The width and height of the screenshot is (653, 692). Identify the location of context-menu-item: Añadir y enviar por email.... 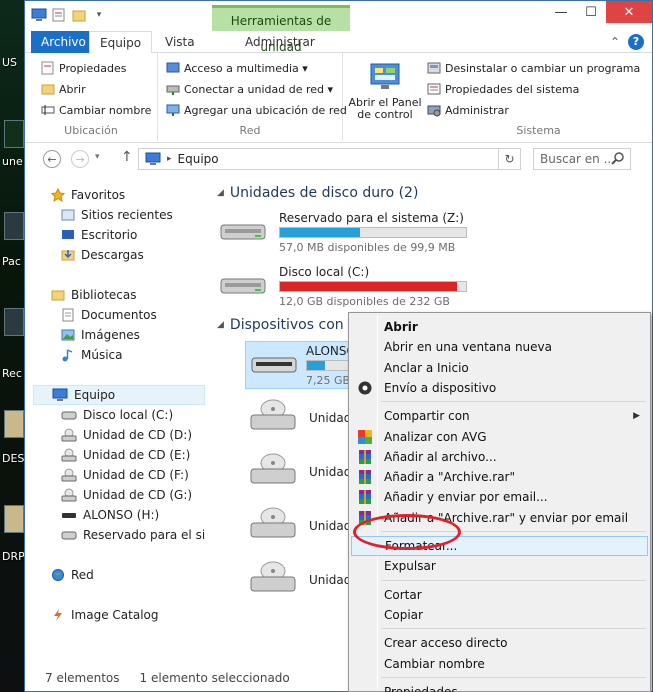
(499, 497).